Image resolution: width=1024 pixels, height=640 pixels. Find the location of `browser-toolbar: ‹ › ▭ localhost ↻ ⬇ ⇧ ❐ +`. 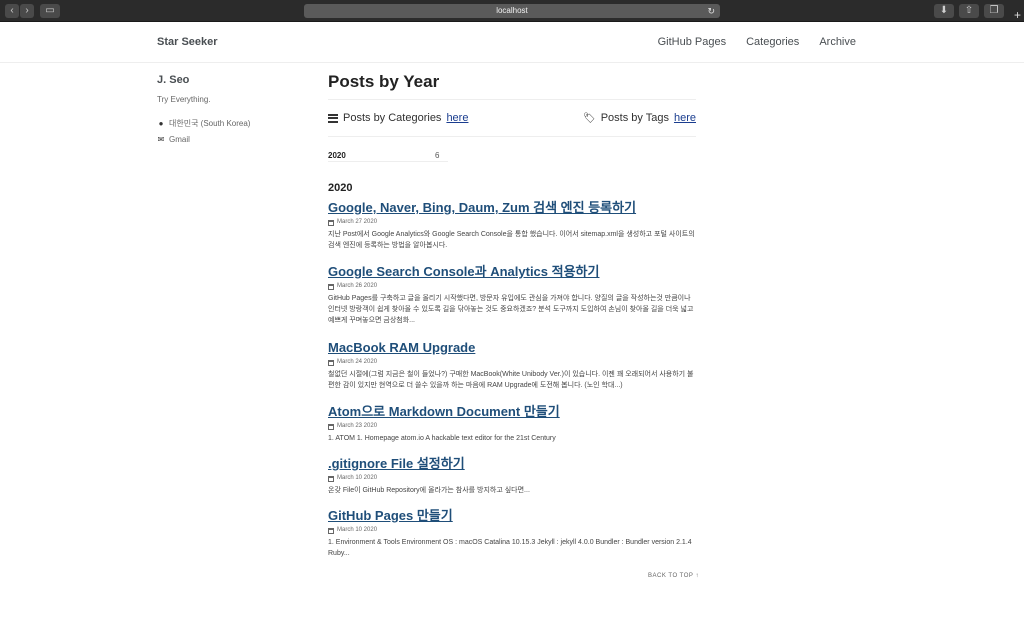

browser-toolbar: ‹ › ▭ localhost ↻ ⬇ ⇧ ❐ + is located at coordinates (512, 11).